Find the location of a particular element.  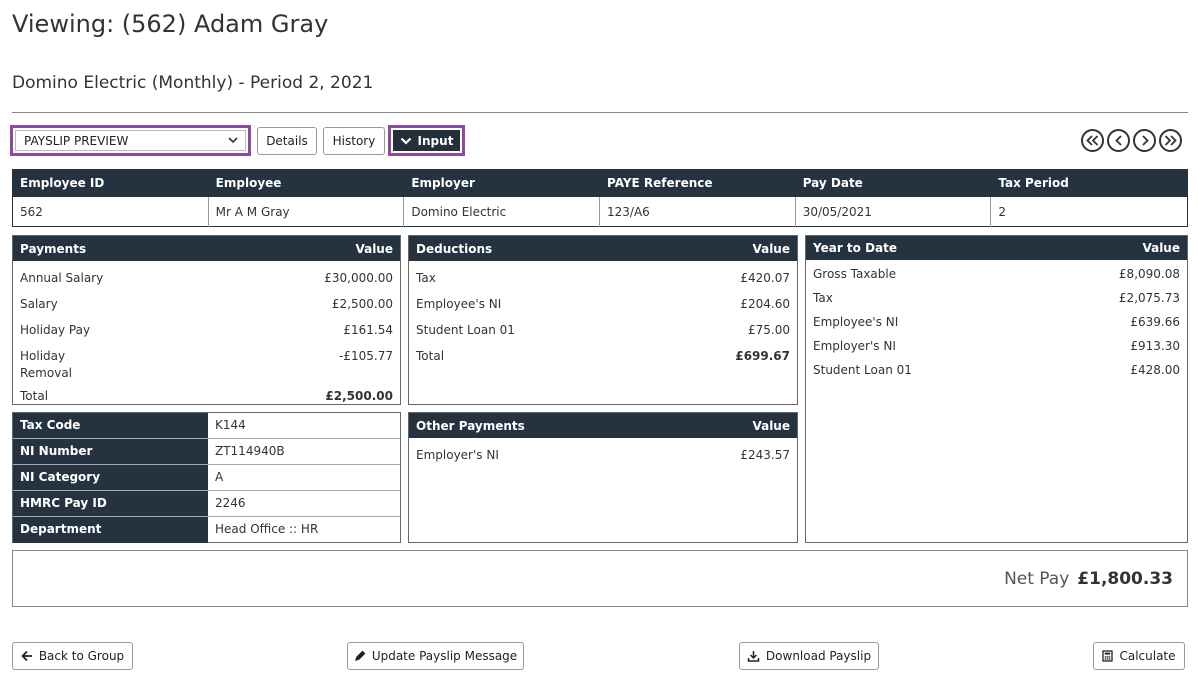

input-button: Input is located at coordinates (426, 140).